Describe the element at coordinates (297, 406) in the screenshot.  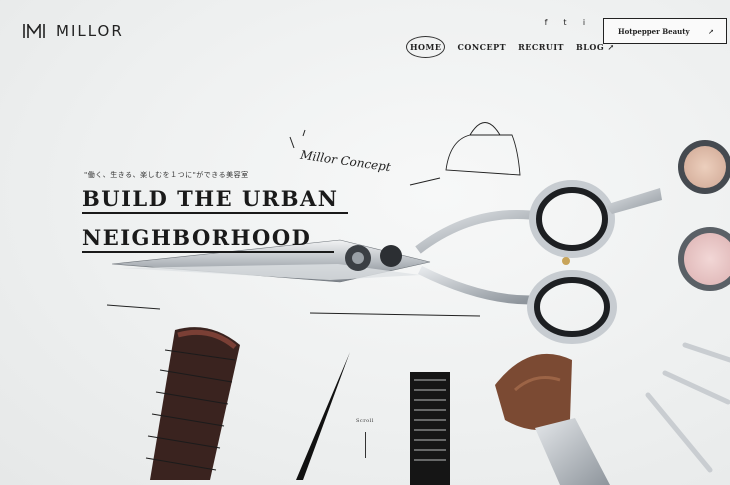
I see `brush-and-comb` at that location.